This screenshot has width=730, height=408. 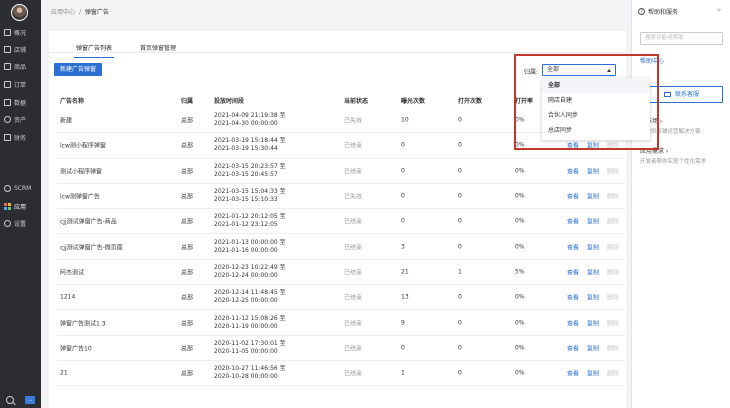 I want to click on avatar, so click(x=19, y=12).